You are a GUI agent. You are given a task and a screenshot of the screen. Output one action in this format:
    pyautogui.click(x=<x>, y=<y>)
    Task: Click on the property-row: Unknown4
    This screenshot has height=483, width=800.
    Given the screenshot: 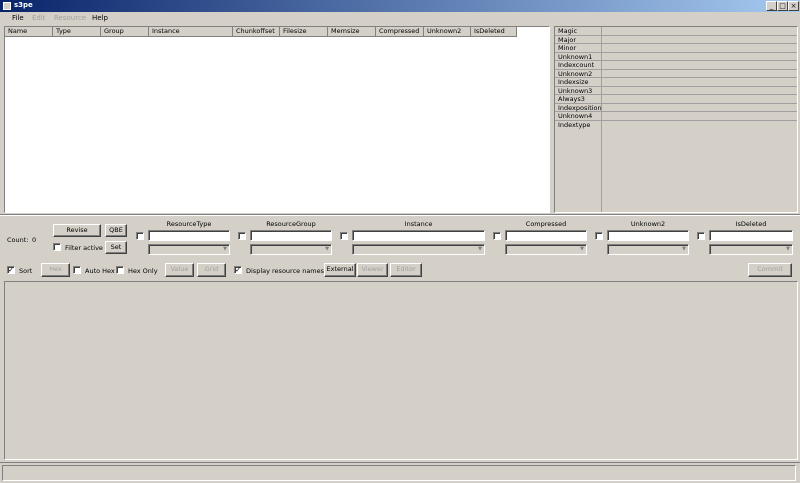 What is the action you would take?
    pyautogui.click(x=676, y=116)
    